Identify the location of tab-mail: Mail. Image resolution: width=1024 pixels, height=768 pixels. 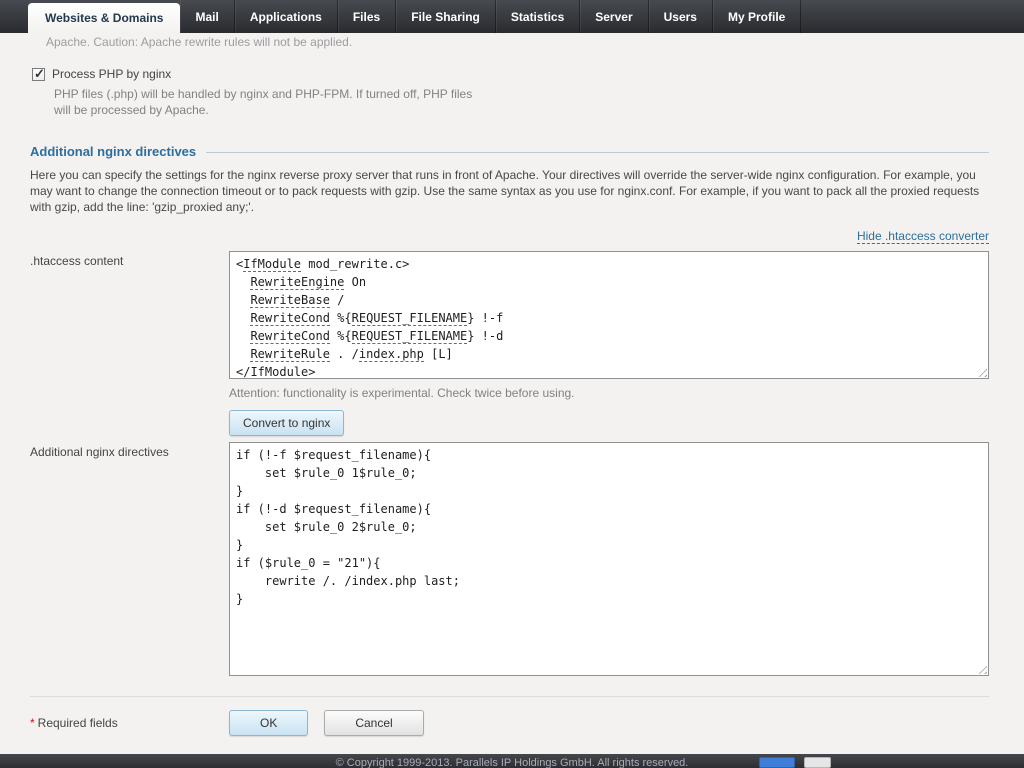
(207, 16).